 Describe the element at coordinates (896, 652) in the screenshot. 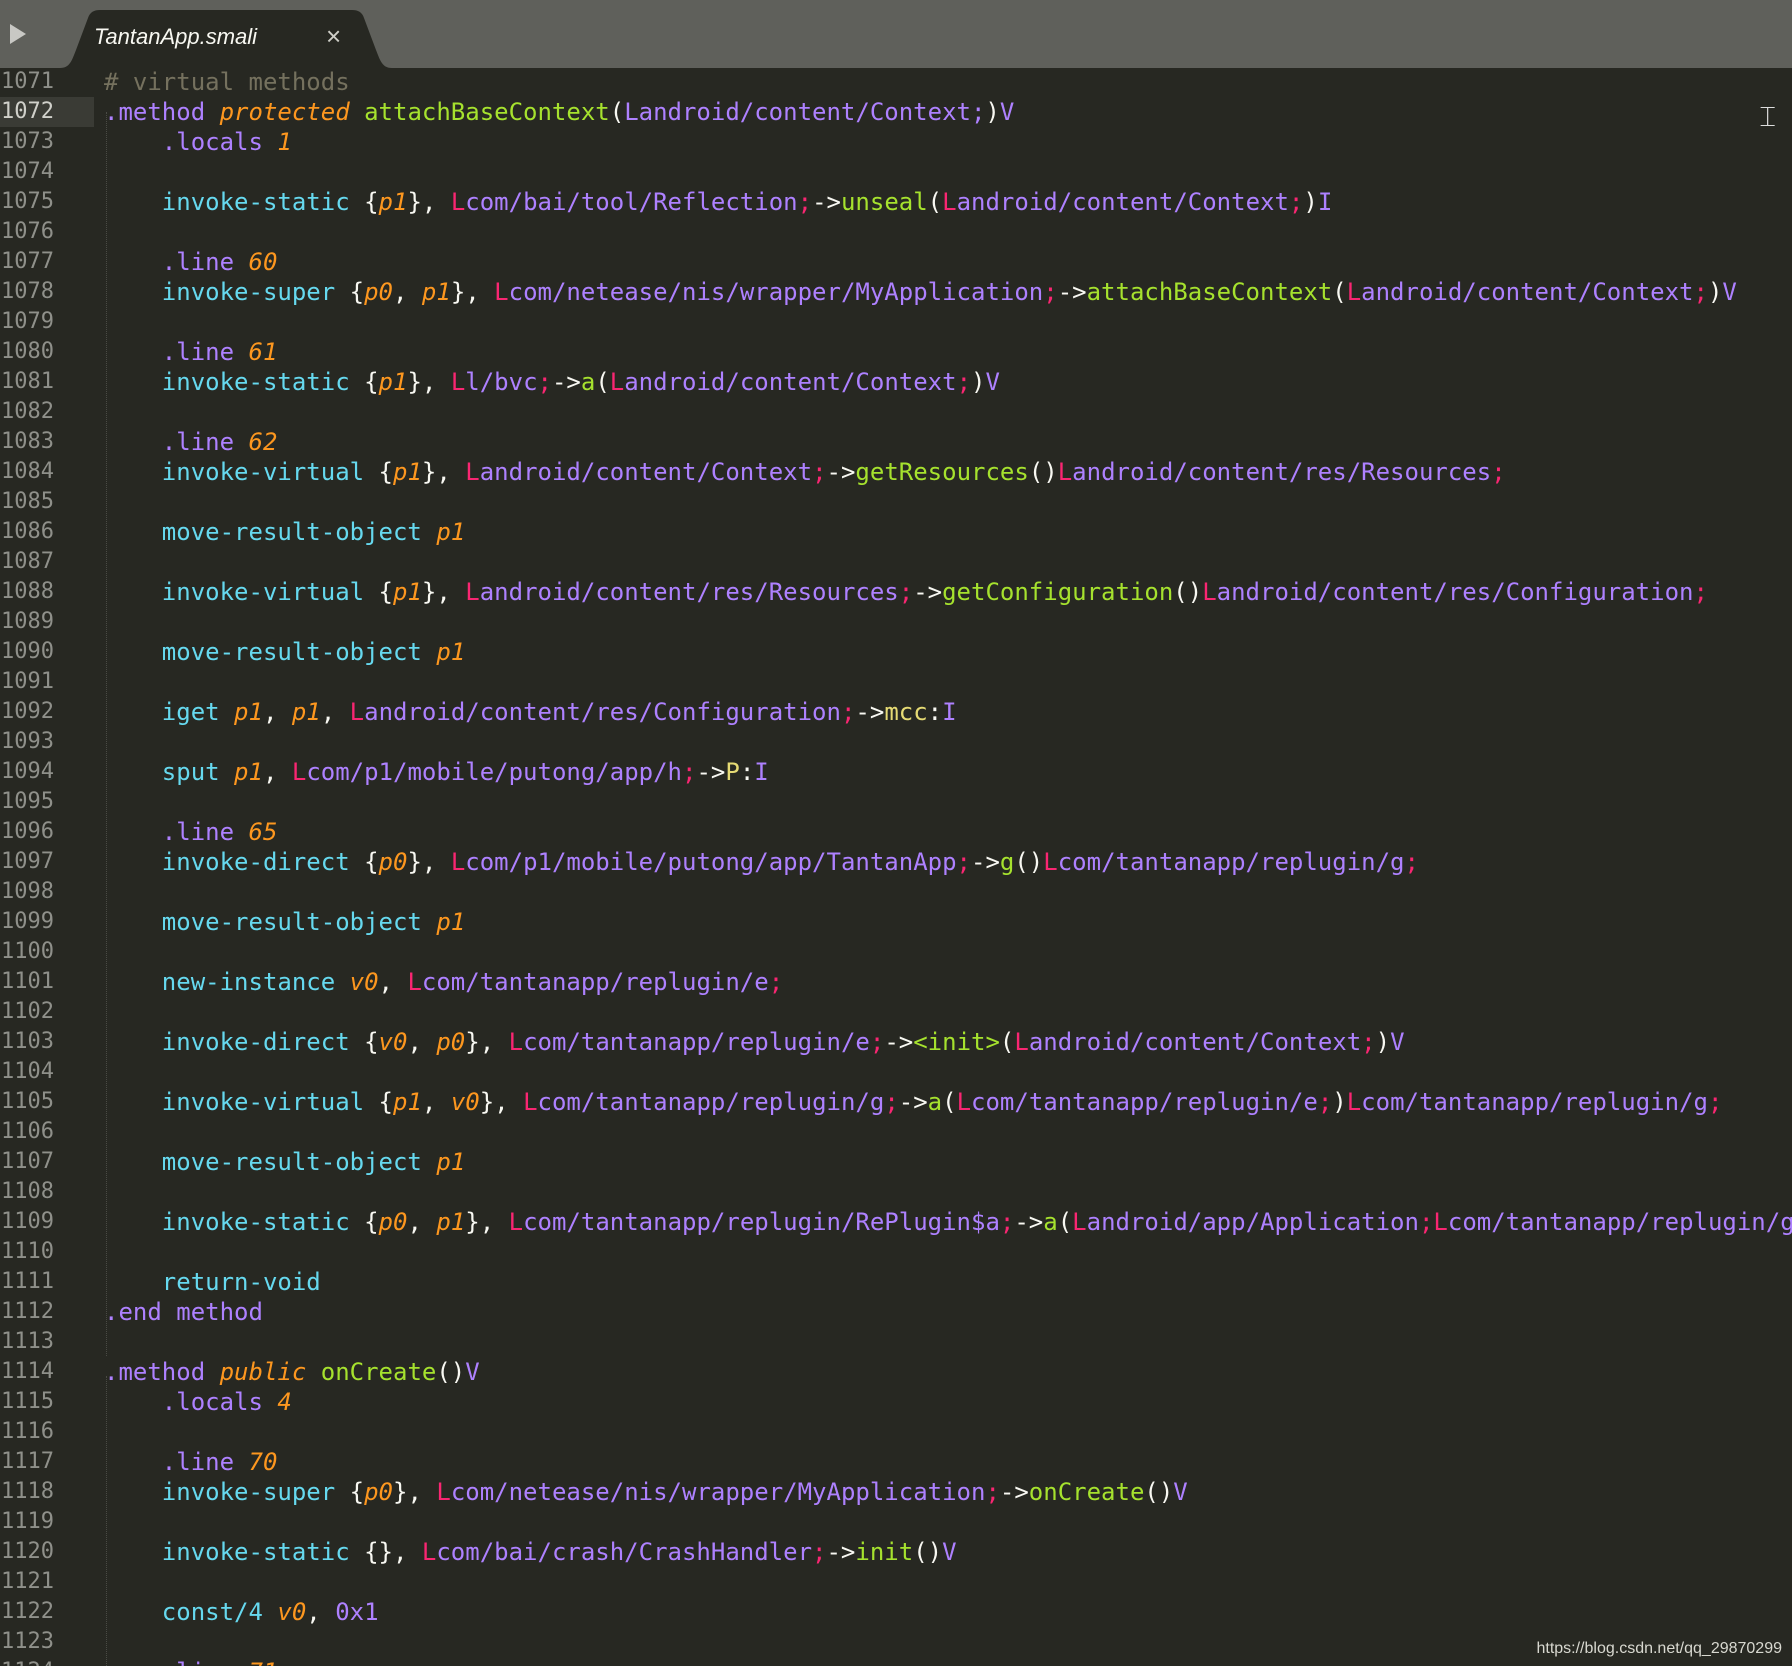

I see `code-line: 1090 move-result-object p1` at that location.